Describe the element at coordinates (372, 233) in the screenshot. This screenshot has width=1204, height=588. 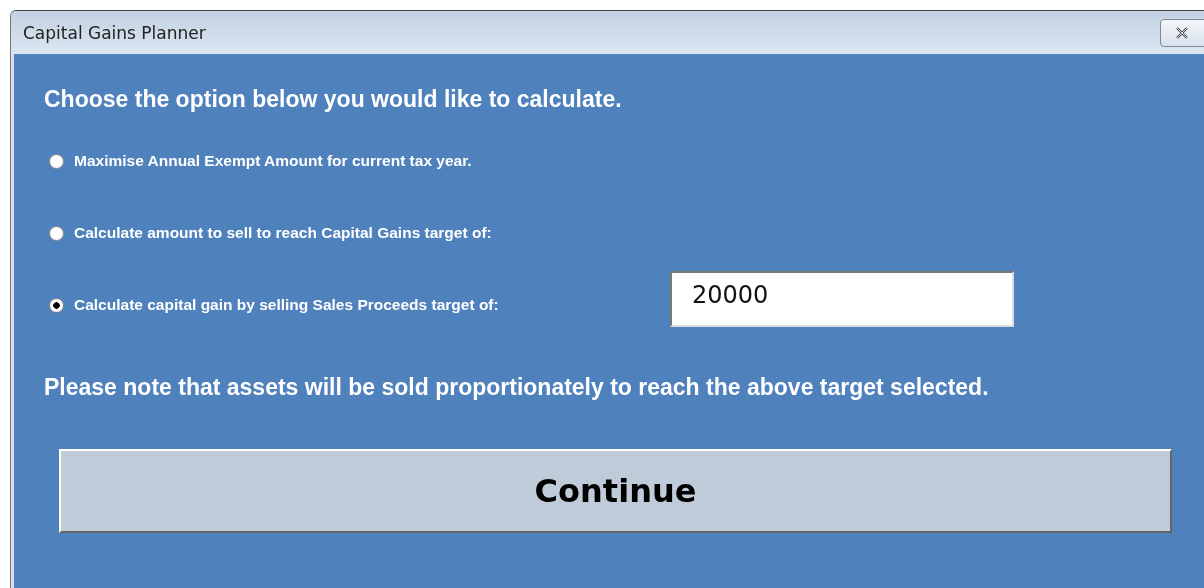
I see `option-label: Calculate amount to sell to reach Capital Gains target of:` at that location.